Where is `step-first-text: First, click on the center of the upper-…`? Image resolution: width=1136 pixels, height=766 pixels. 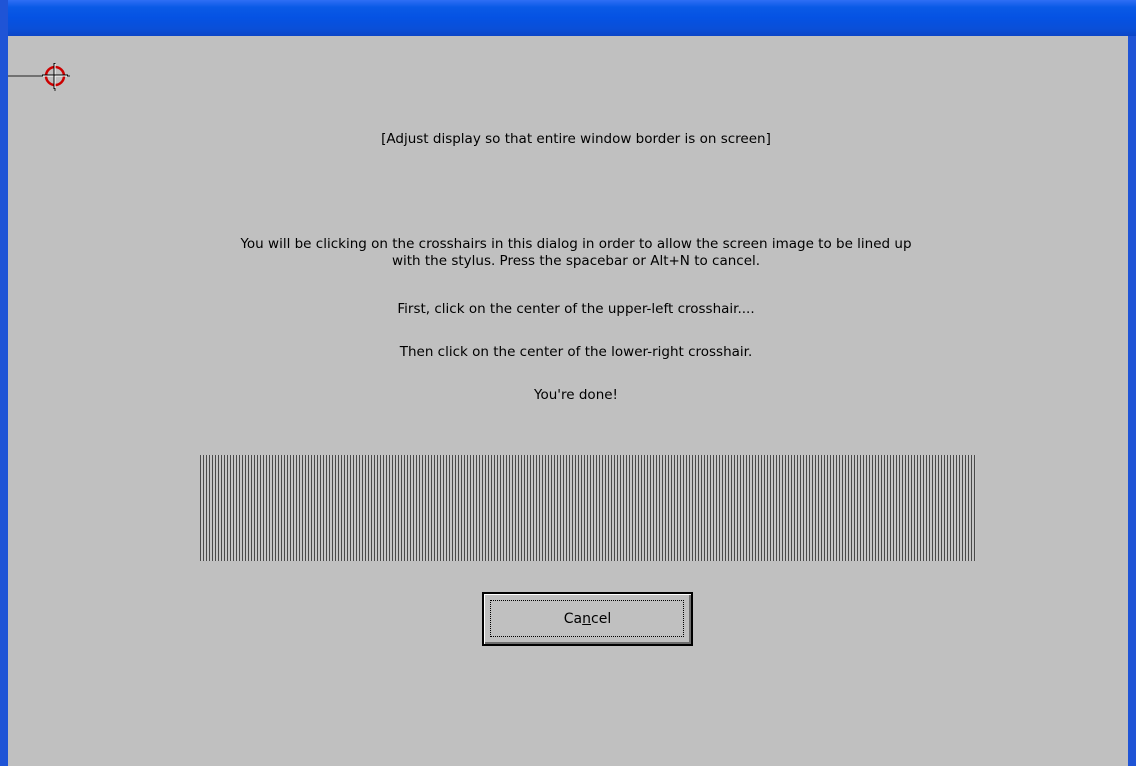
step-first-text: First, click on the center of the upper-… is located at coordinates (576, 309).